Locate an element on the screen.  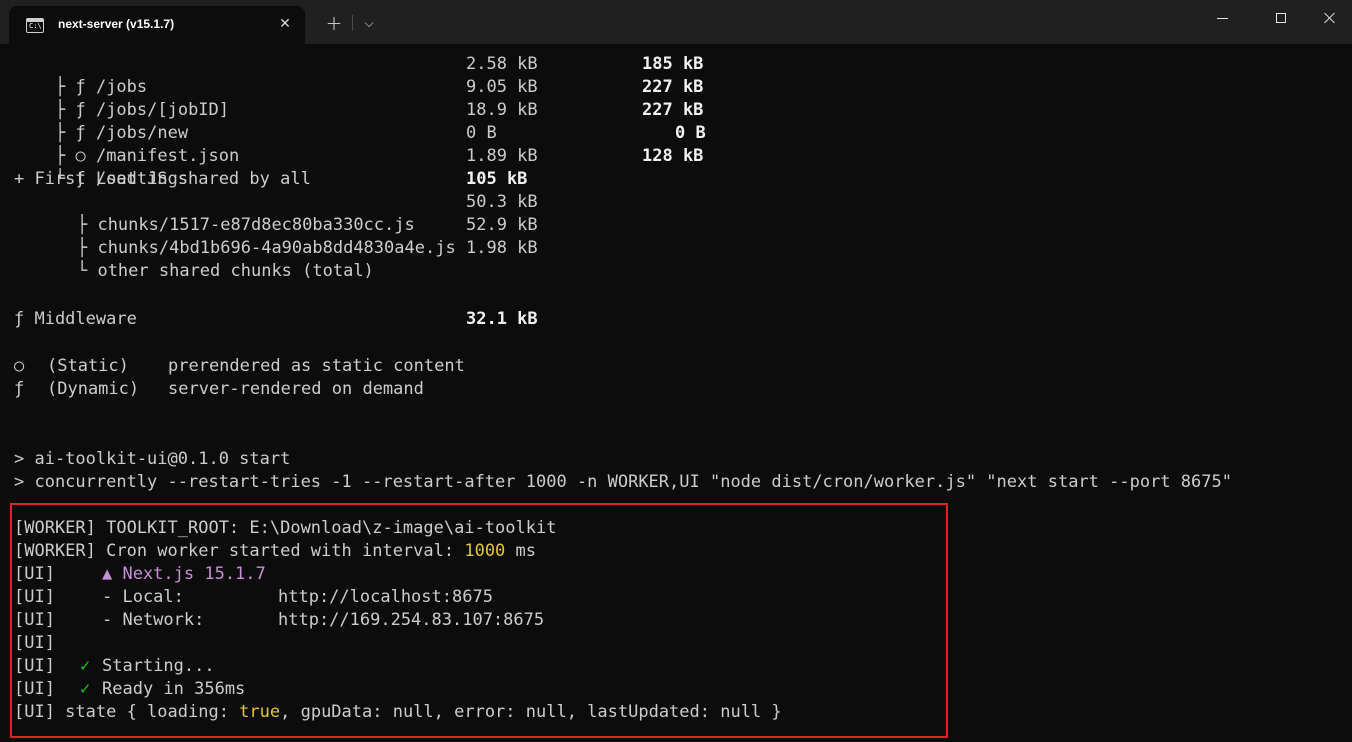
chunk-row: └ other shared chunks (total) is located at coordinates (225, 271).